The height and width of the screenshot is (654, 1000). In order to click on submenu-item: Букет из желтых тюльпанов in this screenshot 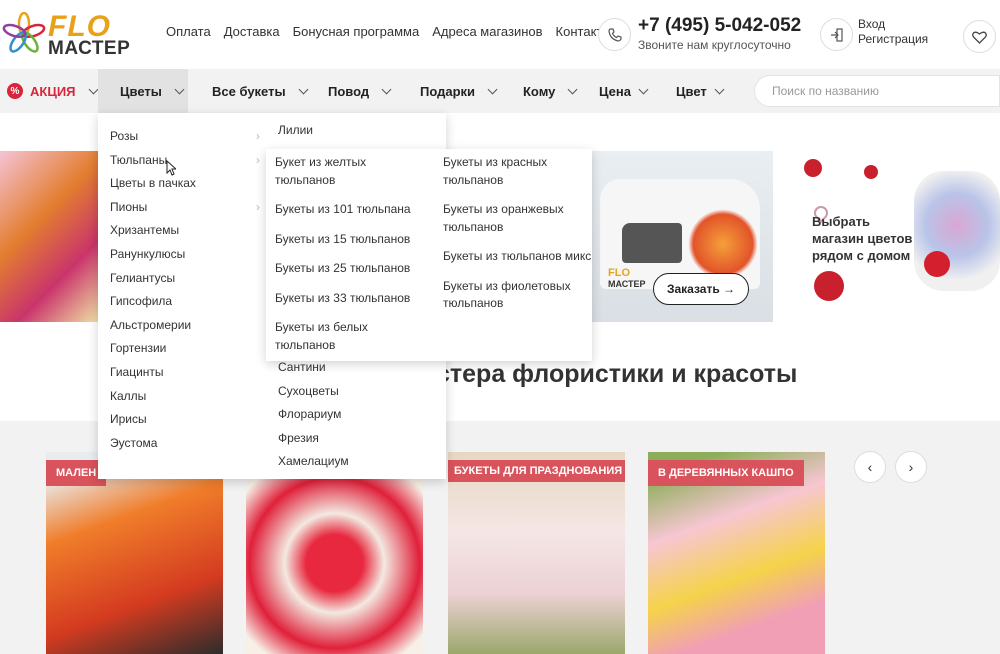, I will do `click(350, 171)`.